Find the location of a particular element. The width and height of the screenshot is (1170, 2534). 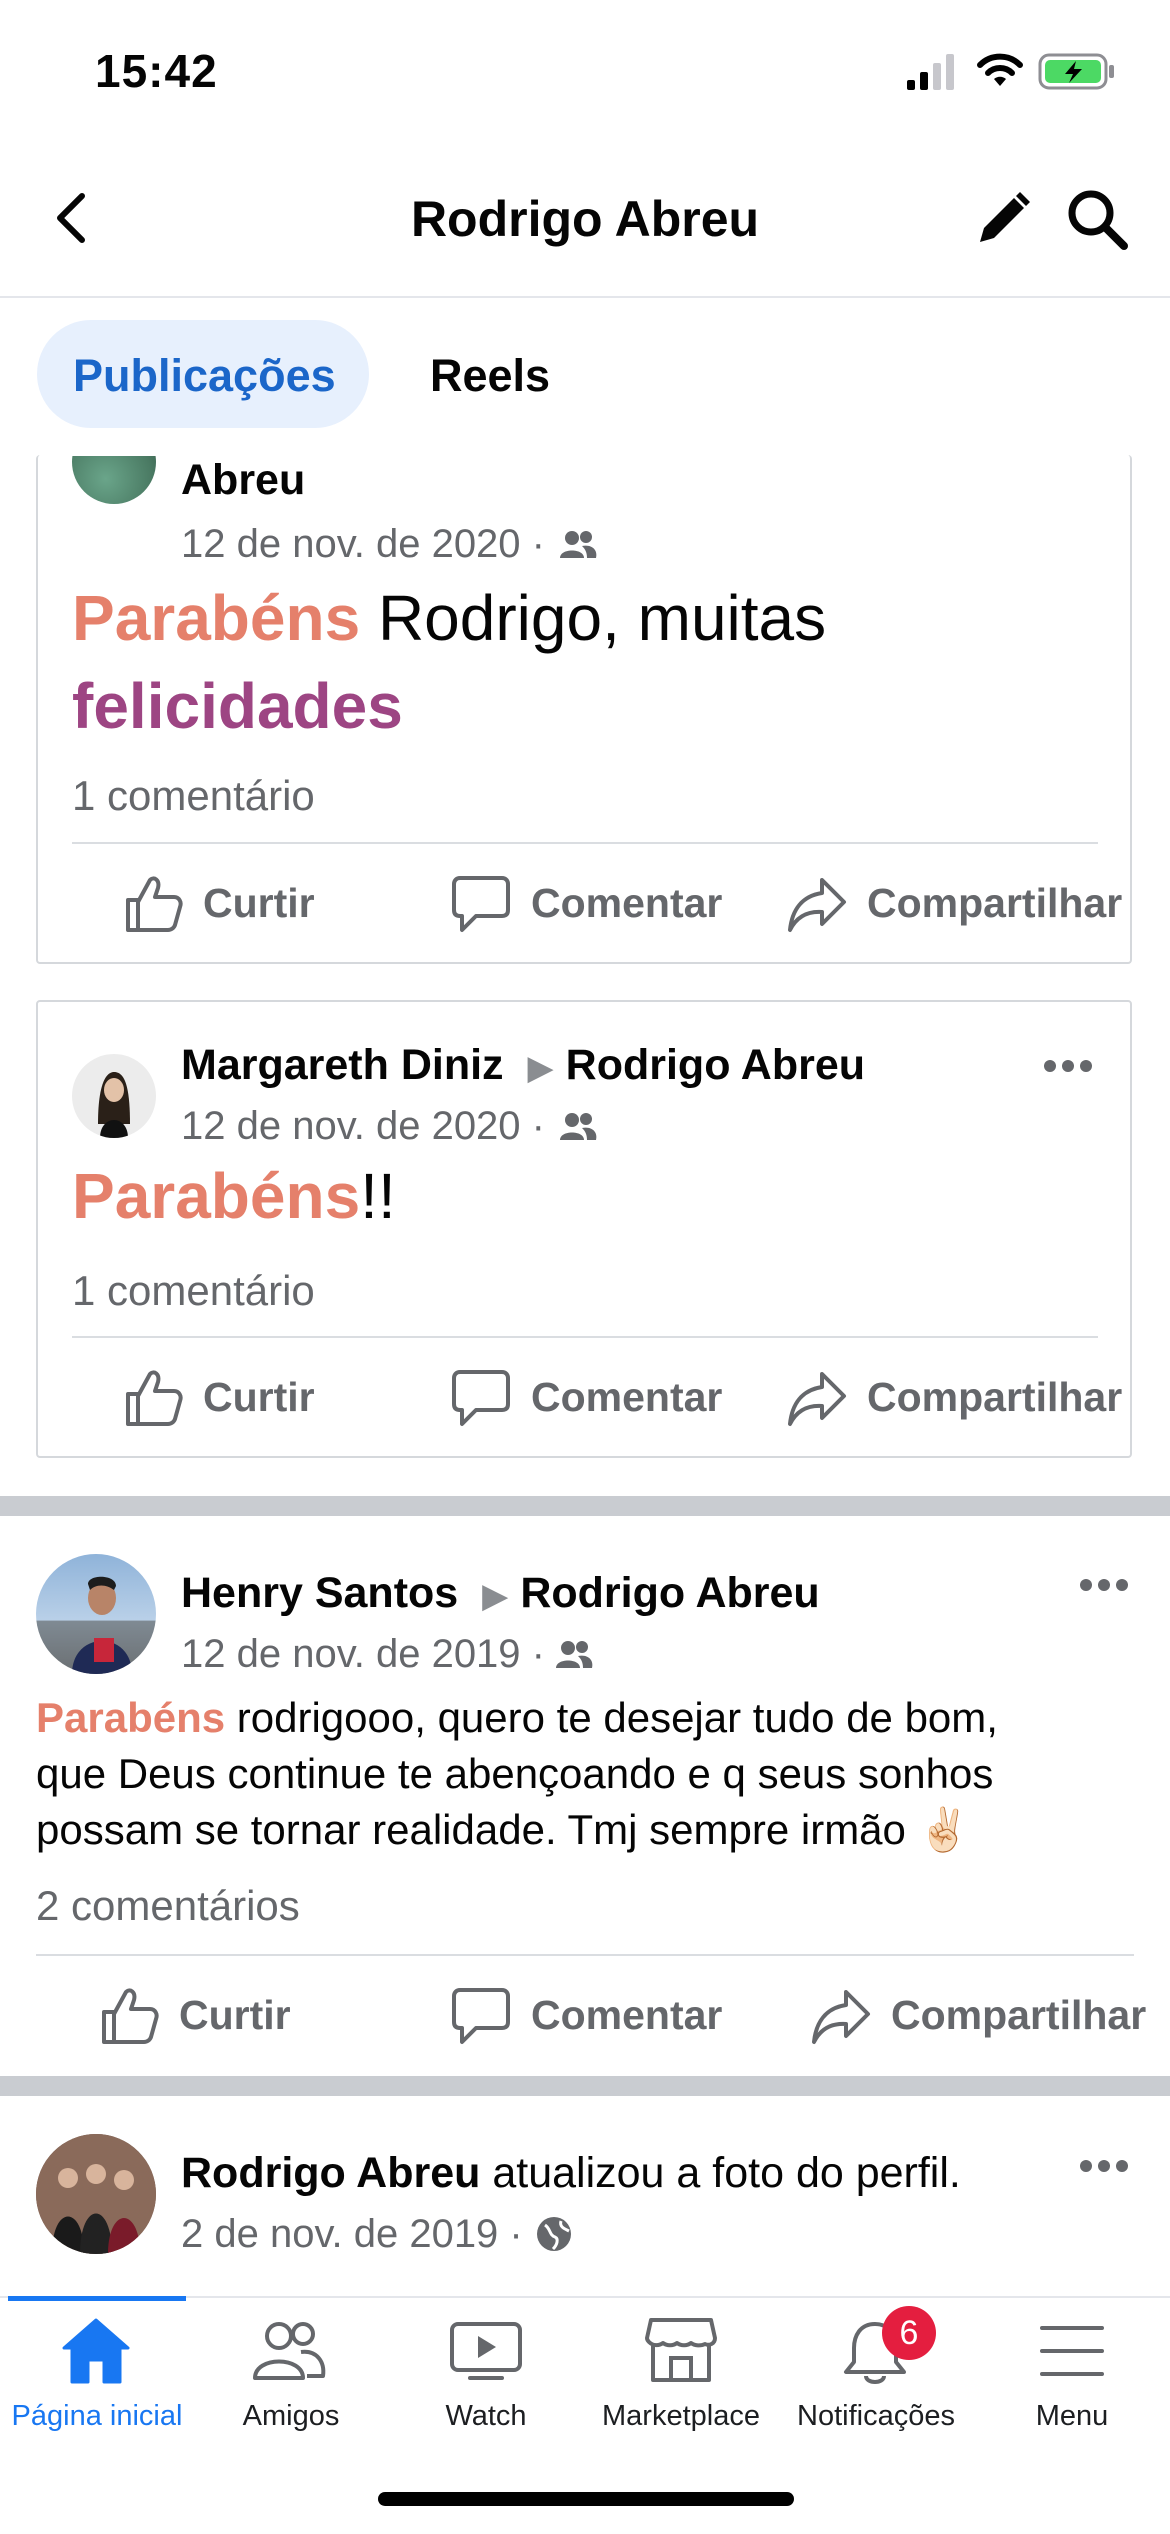

nav-menu-label: Menu is located at coordinates (1071, 2416).